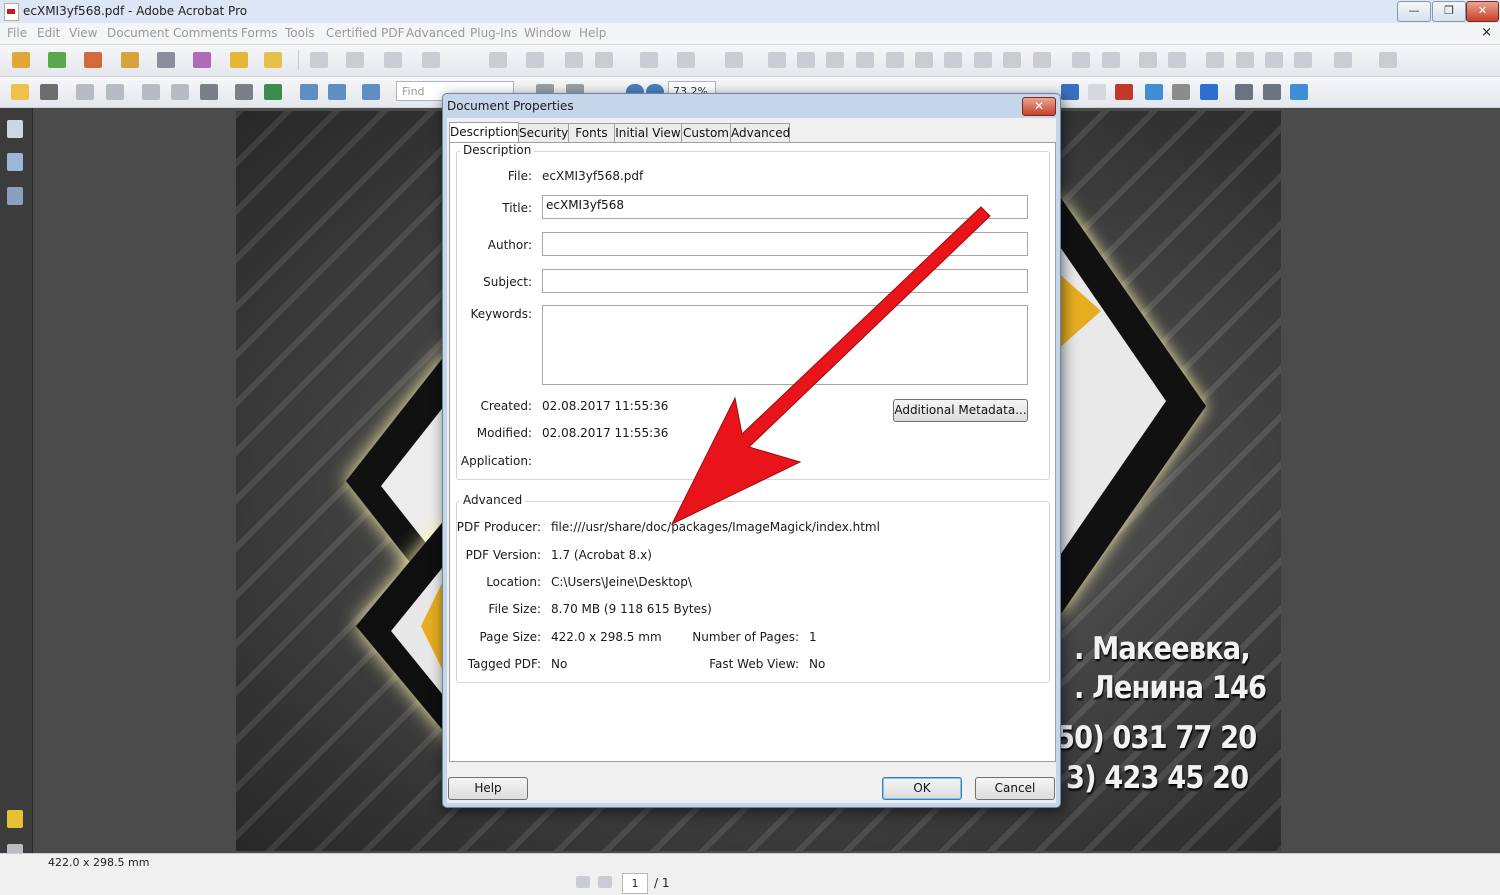 This screenshot has height=895, width=1500. What do you see at coordinates (93, 60) in the screenshot?
I see `export-icon` at bounding box center [93, 60].